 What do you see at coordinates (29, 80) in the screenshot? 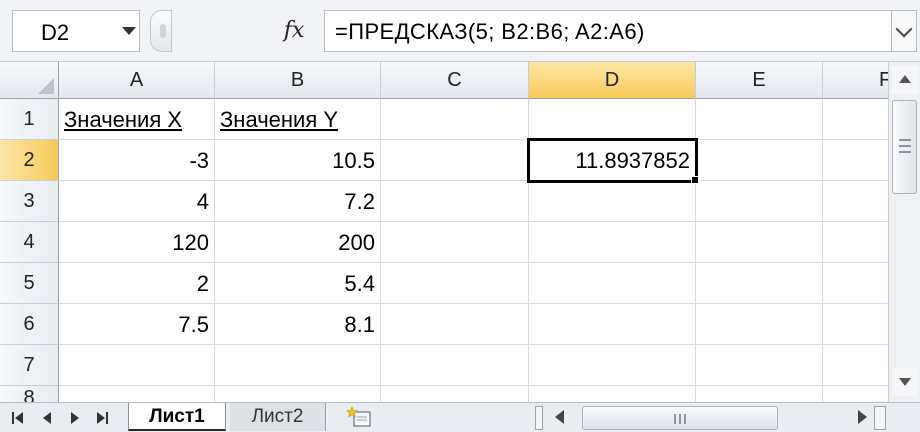
I see `select-all-button` at bounding box center [29, 80].